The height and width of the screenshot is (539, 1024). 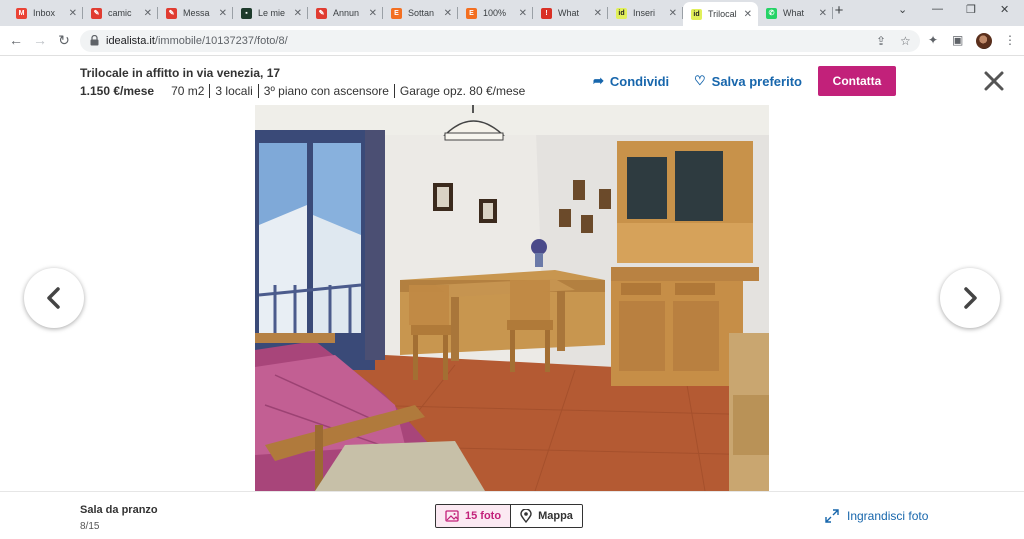 What do you see at coordinates (546, 516) in the screenshot?
I see `map-tab: Mappa` at bounding box center [546, 516].